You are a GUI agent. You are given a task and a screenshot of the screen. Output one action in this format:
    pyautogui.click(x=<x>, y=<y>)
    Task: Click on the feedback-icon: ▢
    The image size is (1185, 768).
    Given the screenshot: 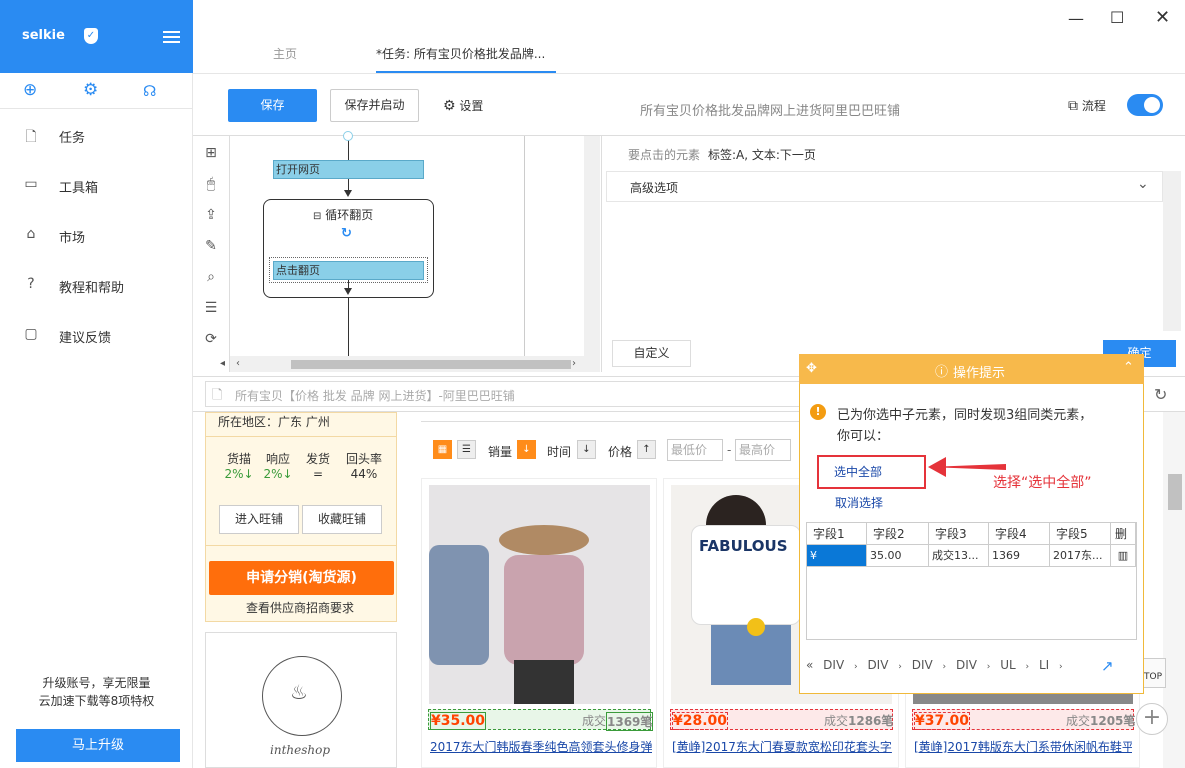 What is the action you would take?
    pyautogui.click(x=31, y=334)
    